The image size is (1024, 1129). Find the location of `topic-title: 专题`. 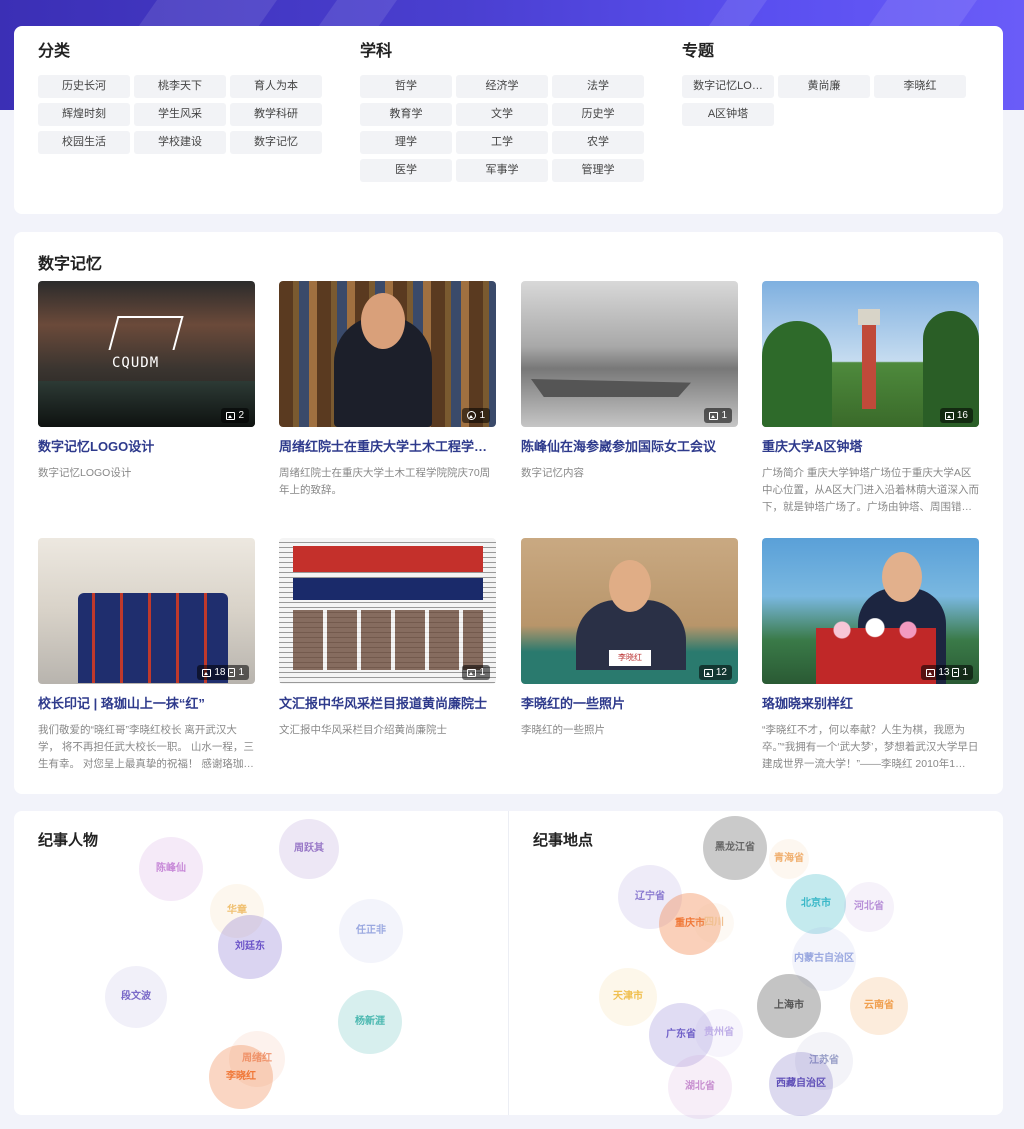

topic-title: 专题 is located at coordinates (698, 51).